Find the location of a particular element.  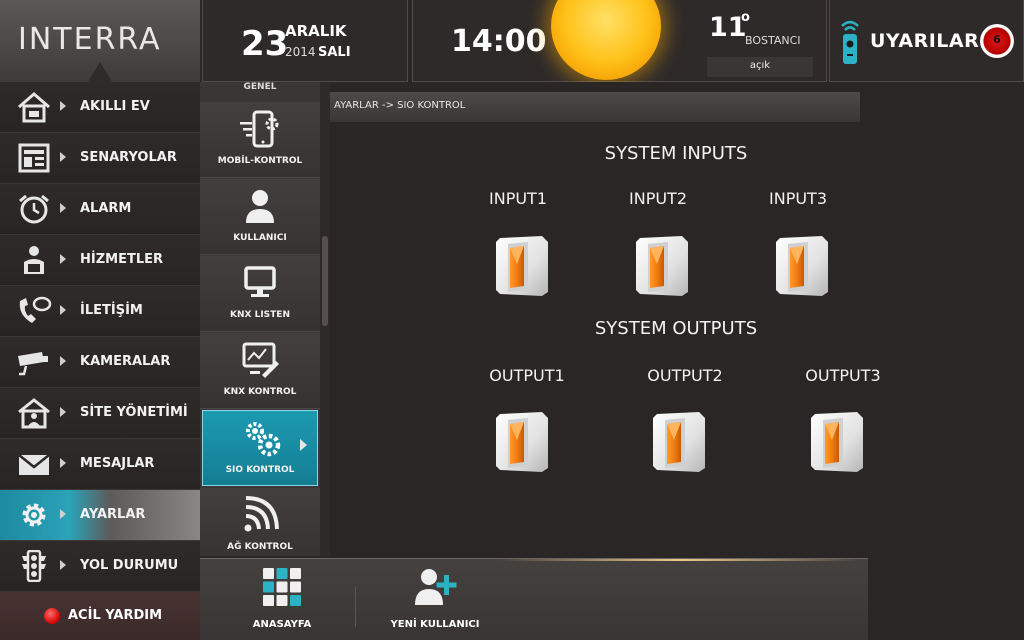

alerts-count: 6 is located at coordinates (997, 39).